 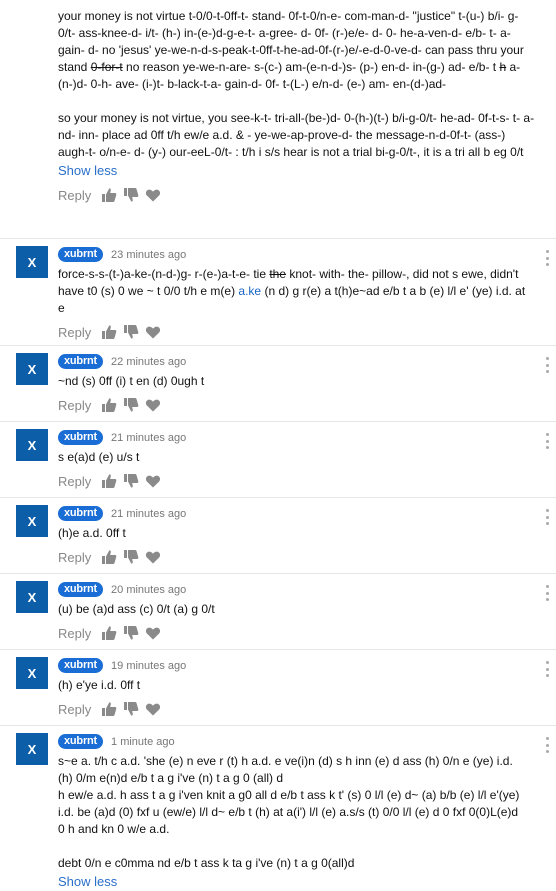 What do you see at coordinates (136, 609) in the screenshot?
I see `comment-text: (u) be (a)d ass (c) 0/t (a) g 0/t` at bounding box center [136, 609].